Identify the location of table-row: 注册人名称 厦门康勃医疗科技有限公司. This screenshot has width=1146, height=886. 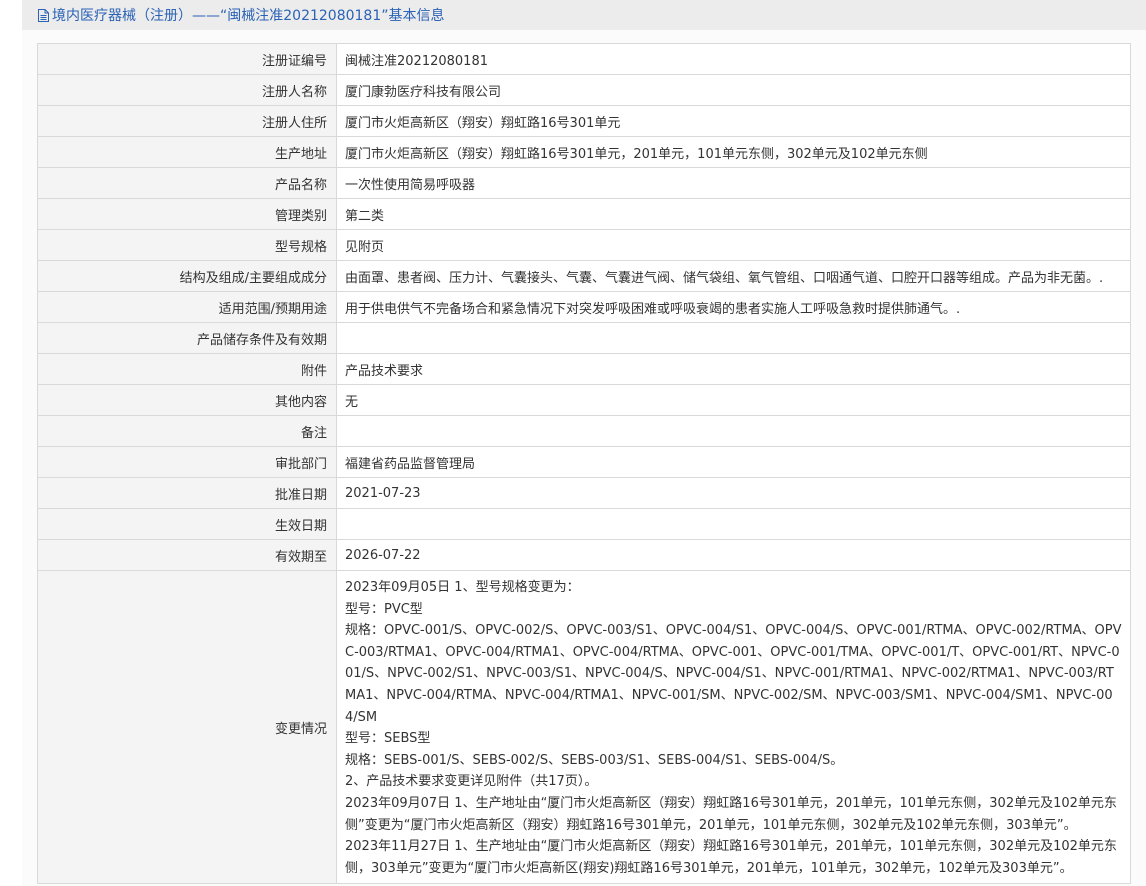
(584, 90).